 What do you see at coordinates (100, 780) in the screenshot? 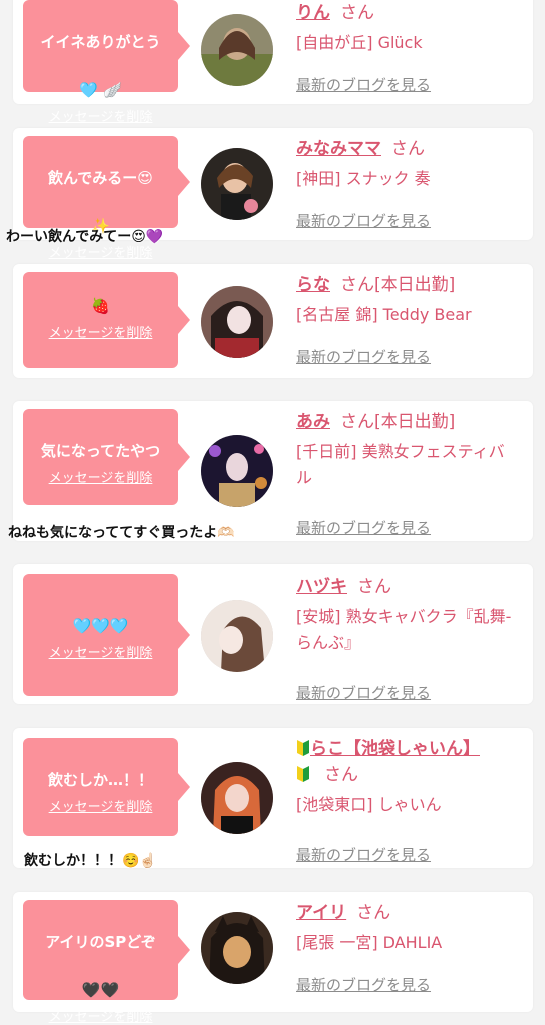
I see `message-text: 飲むしか…！！` at bounding box center [100, 780].